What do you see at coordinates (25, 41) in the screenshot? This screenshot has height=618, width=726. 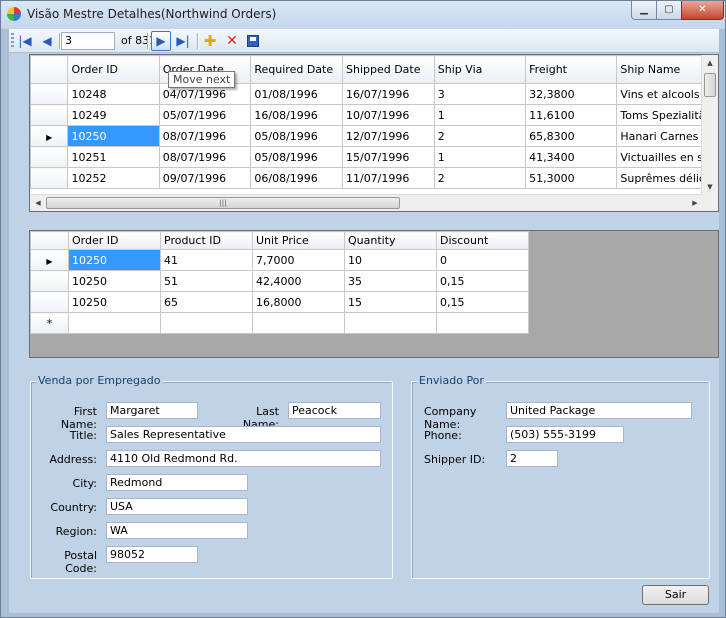 I see `move-first-button: |◀` at bounding box center [25, 41].